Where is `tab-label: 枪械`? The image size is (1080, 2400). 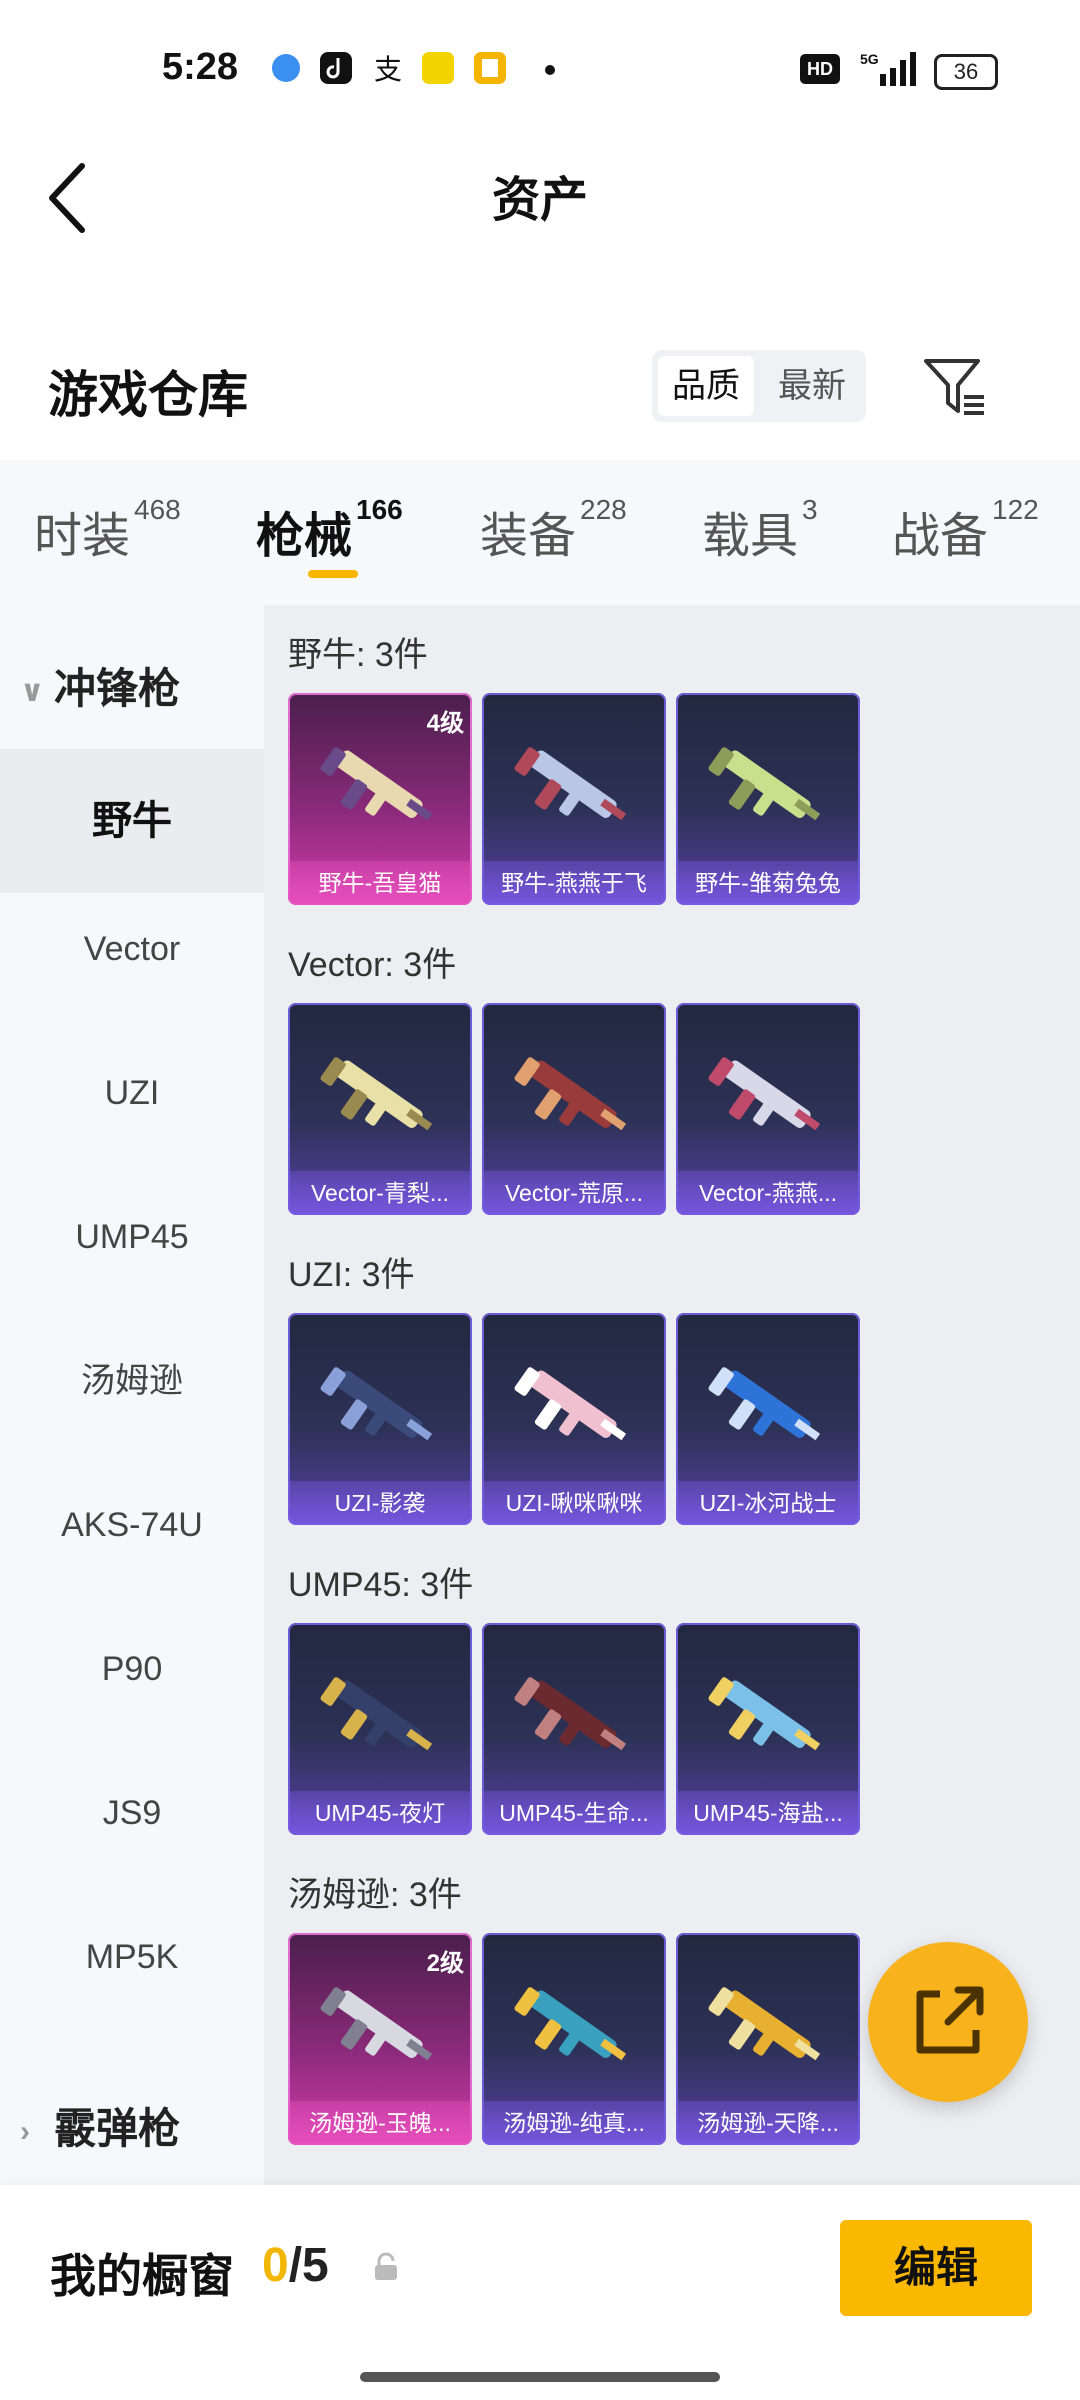 tab-label: 枪械 is located at coordinates (304, 536).